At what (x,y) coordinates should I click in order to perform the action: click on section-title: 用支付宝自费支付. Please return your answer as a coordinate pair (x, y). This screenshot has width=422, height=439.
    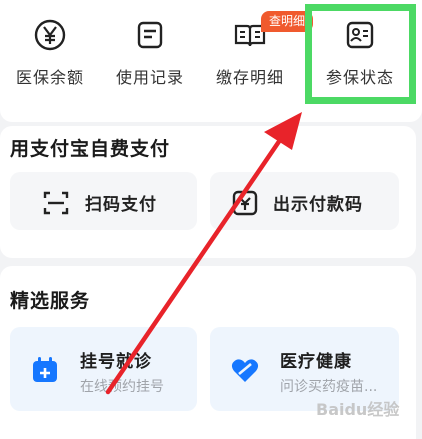
    Looking at the image, I should click on (90, 149).